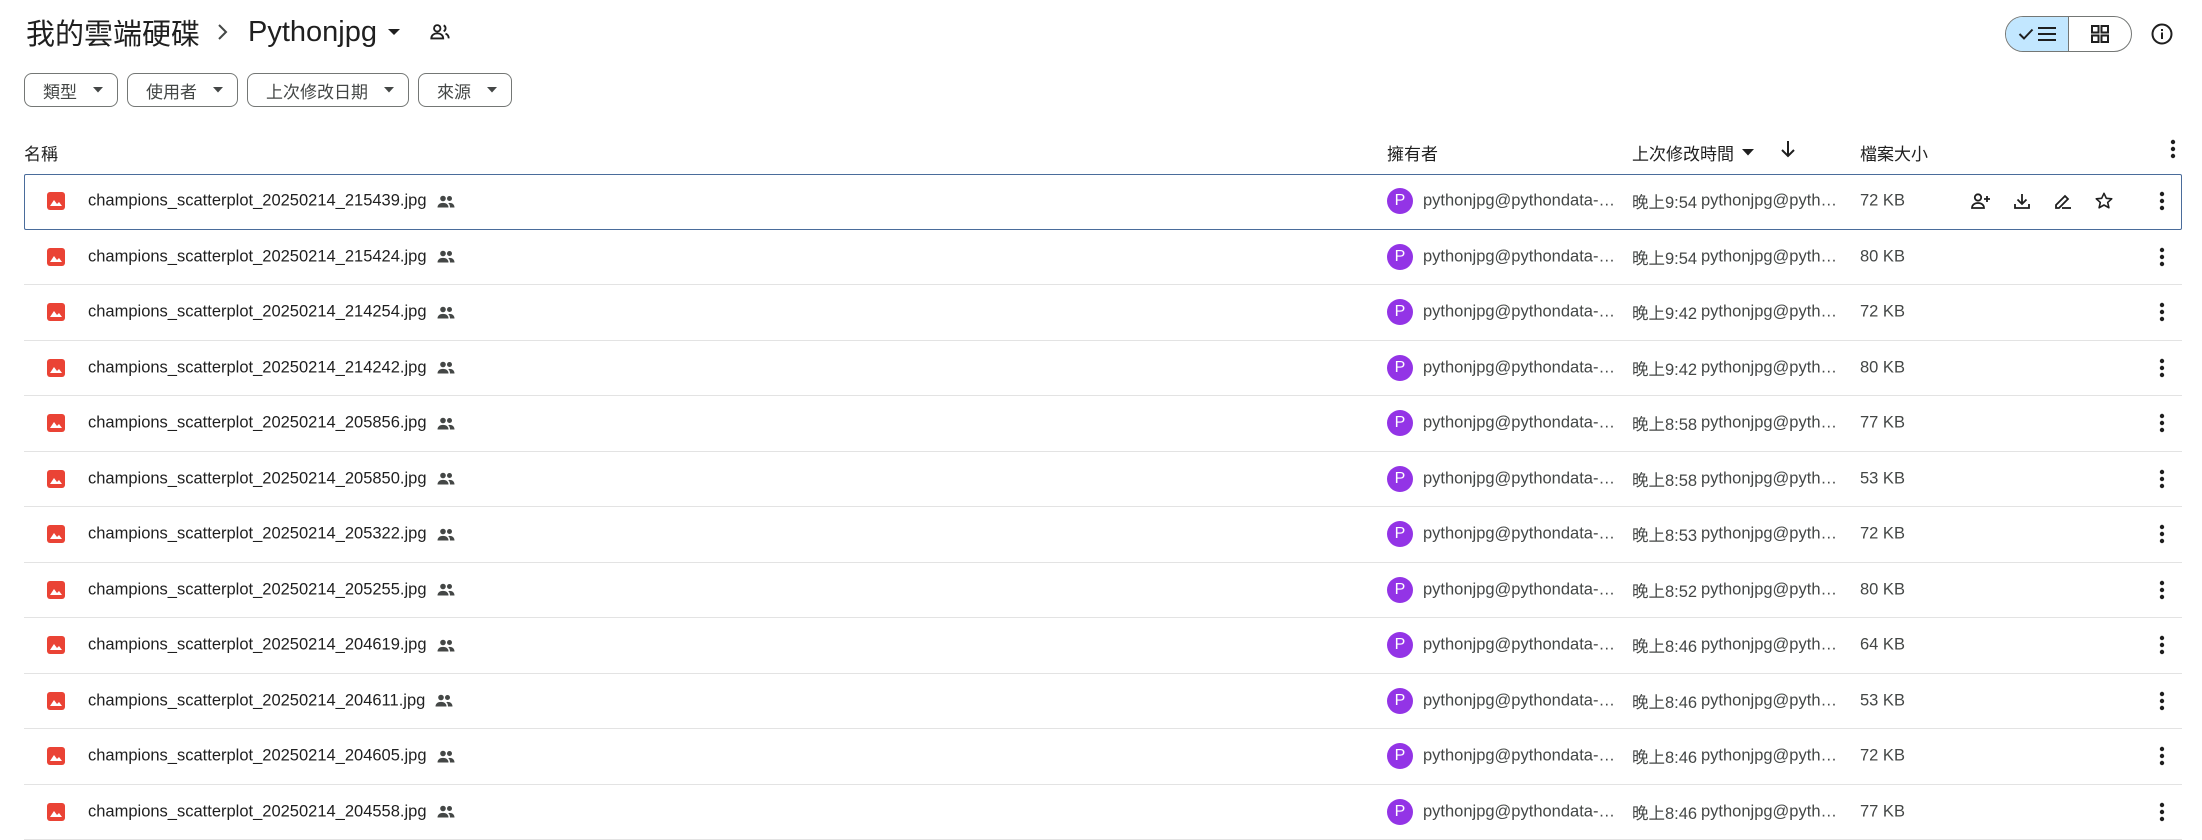 This screenshot has height=840, width=2202. What do you see at coordinates (2100, 34) in the screenshot?
I see `grid-view-button` at bounding box center [2100, 34].